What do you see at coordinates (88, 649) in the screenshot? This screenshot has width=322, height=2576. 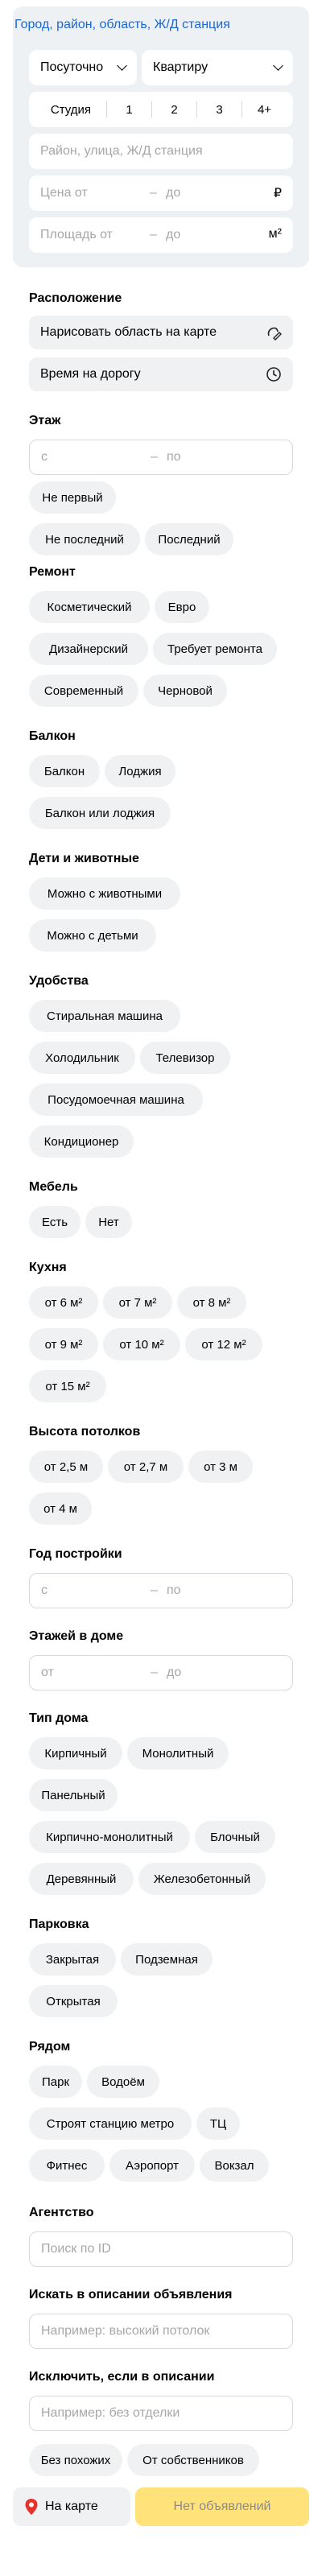 I see `chip-renovation-designer: Дизайнерский` at bounding box center [88, 649].